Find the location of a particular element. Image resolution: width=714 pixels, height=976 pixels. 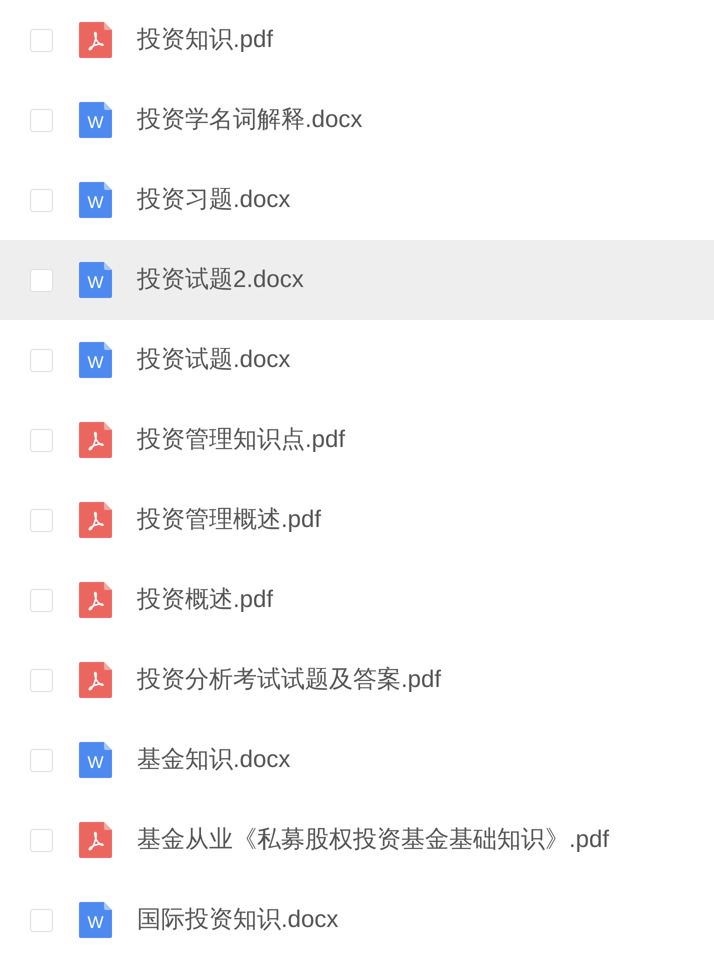

file-name: 投资概述.pdf is located at coordinates (205, 600).